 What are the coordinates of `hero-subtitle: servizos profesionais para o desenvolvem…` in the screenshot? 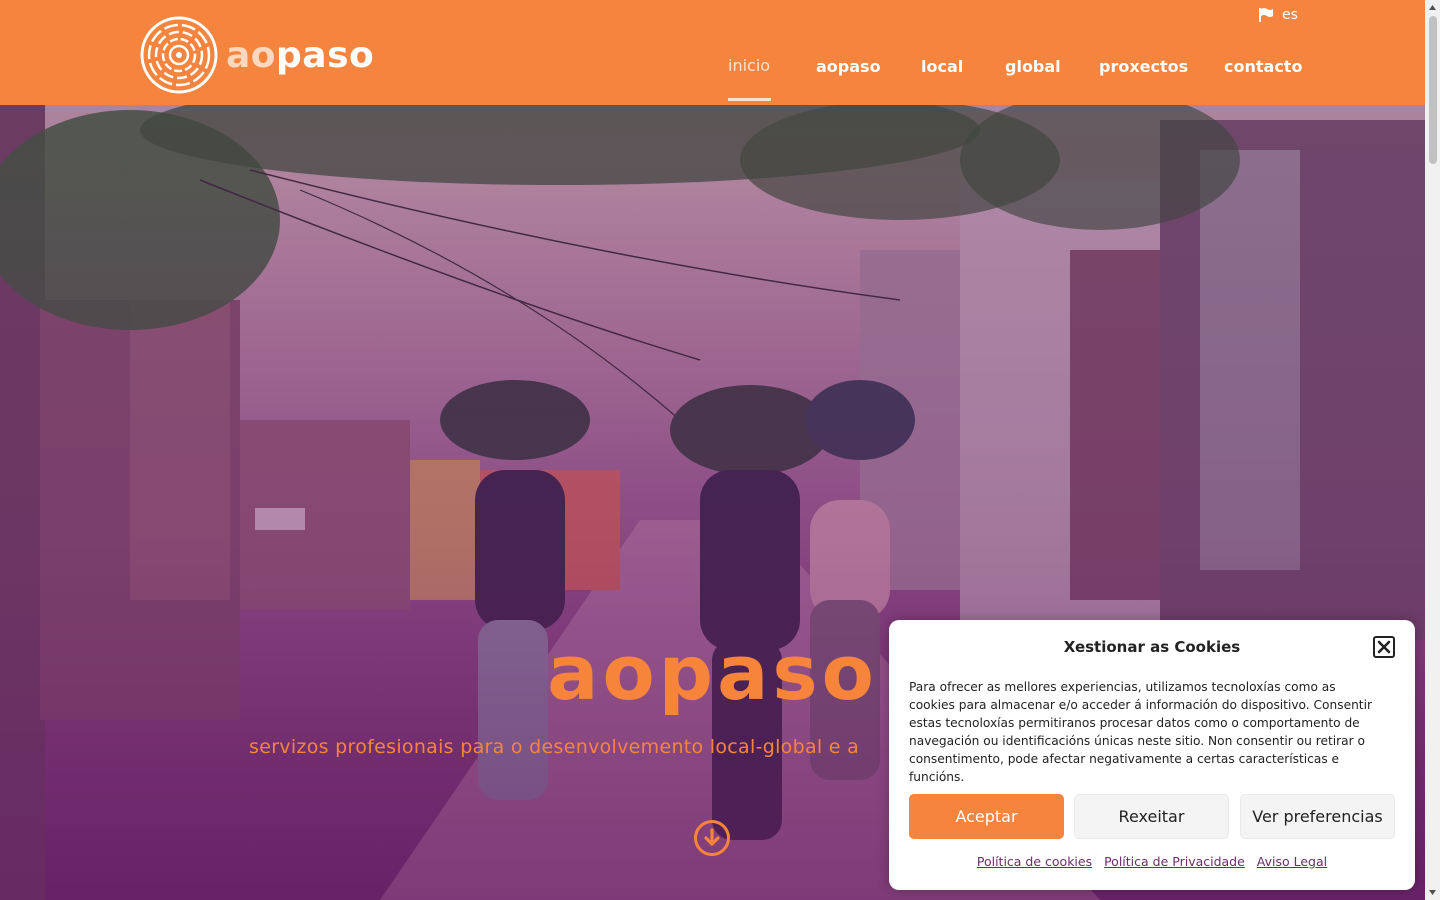 It's located at (554, 747).